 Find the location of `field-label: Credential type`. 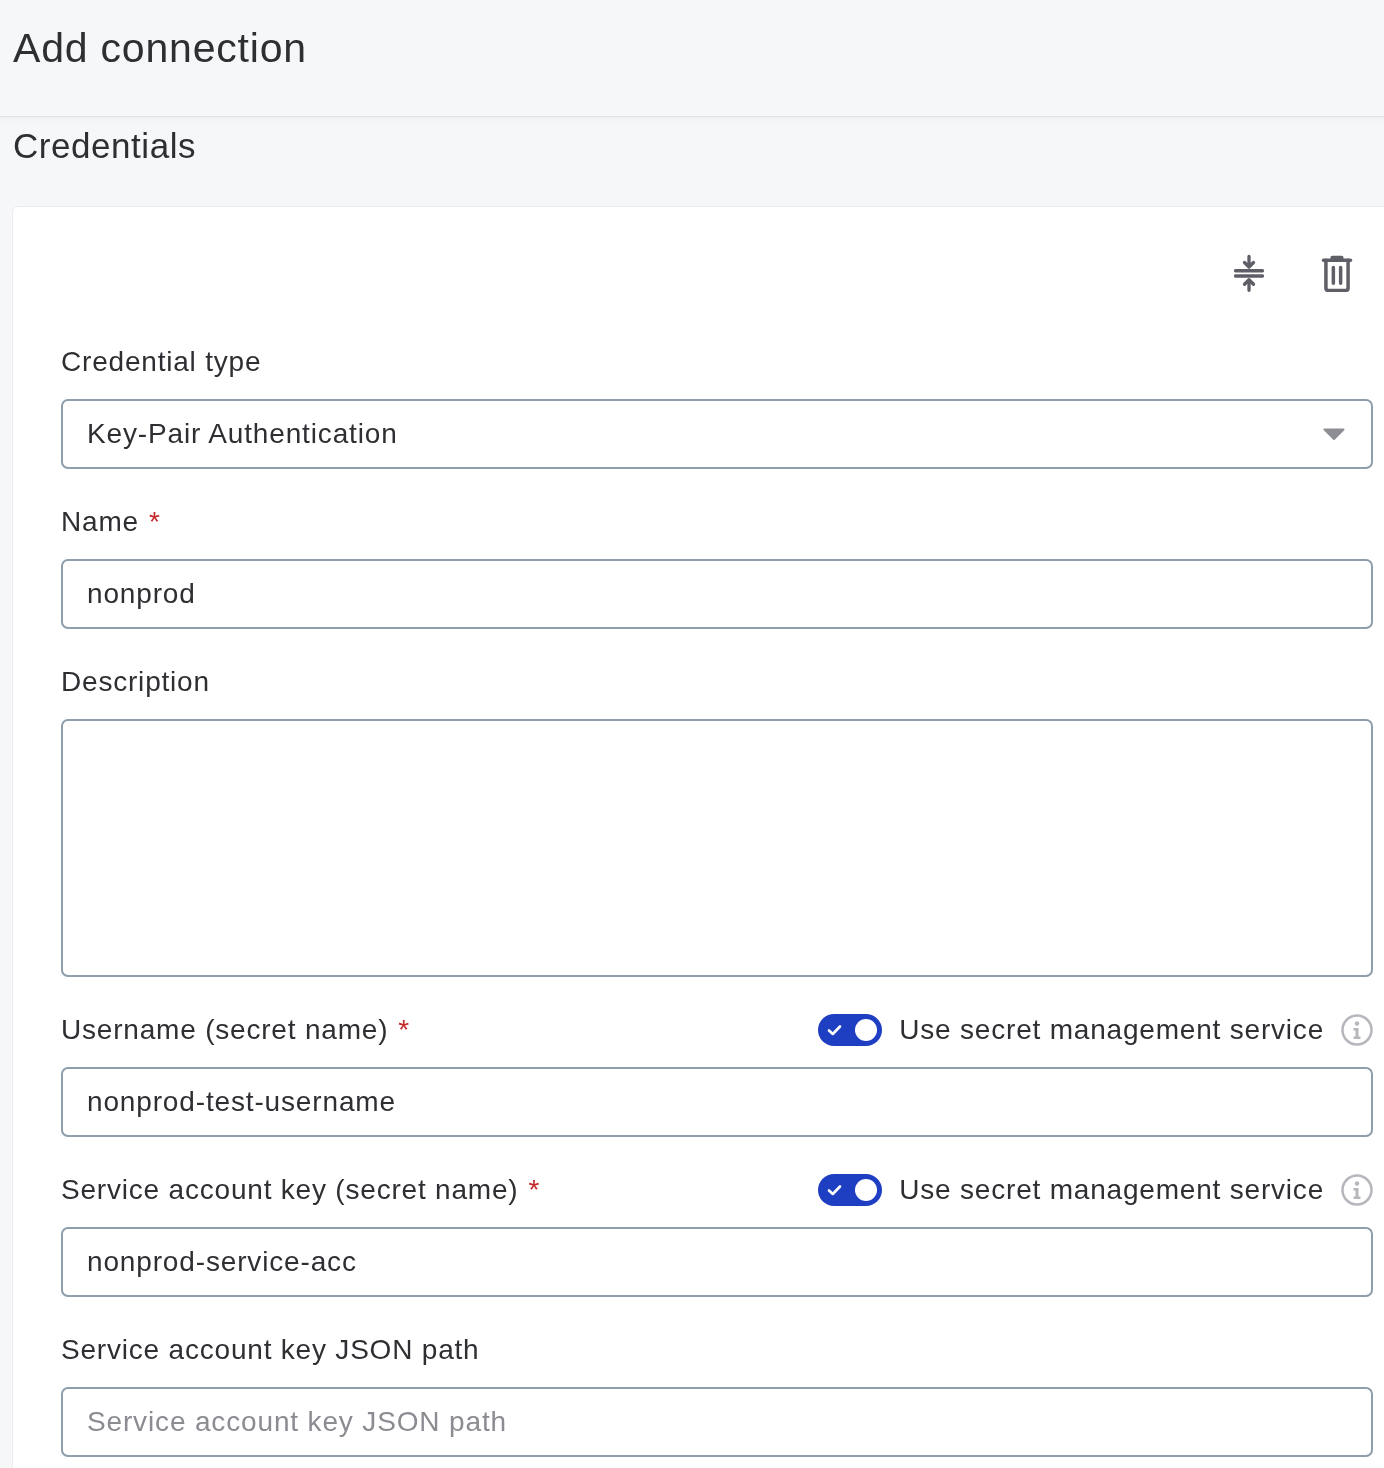

field-label: Credential type is located at coordinates (161, 362).